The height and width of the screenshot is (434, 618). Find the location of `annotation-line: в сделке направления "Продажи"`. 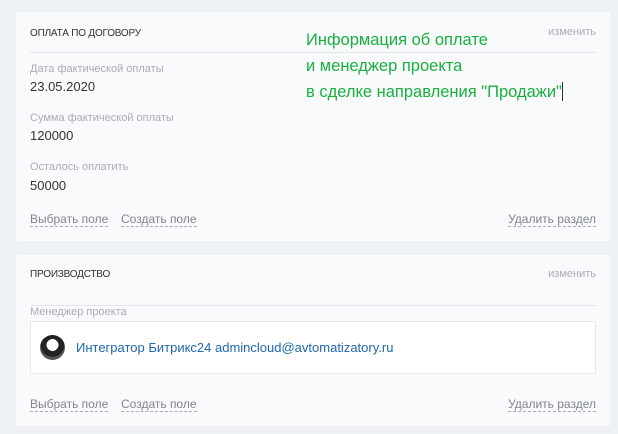

annotation-line: в сделке направления "Продажи" is located at coordinates (434, 92).